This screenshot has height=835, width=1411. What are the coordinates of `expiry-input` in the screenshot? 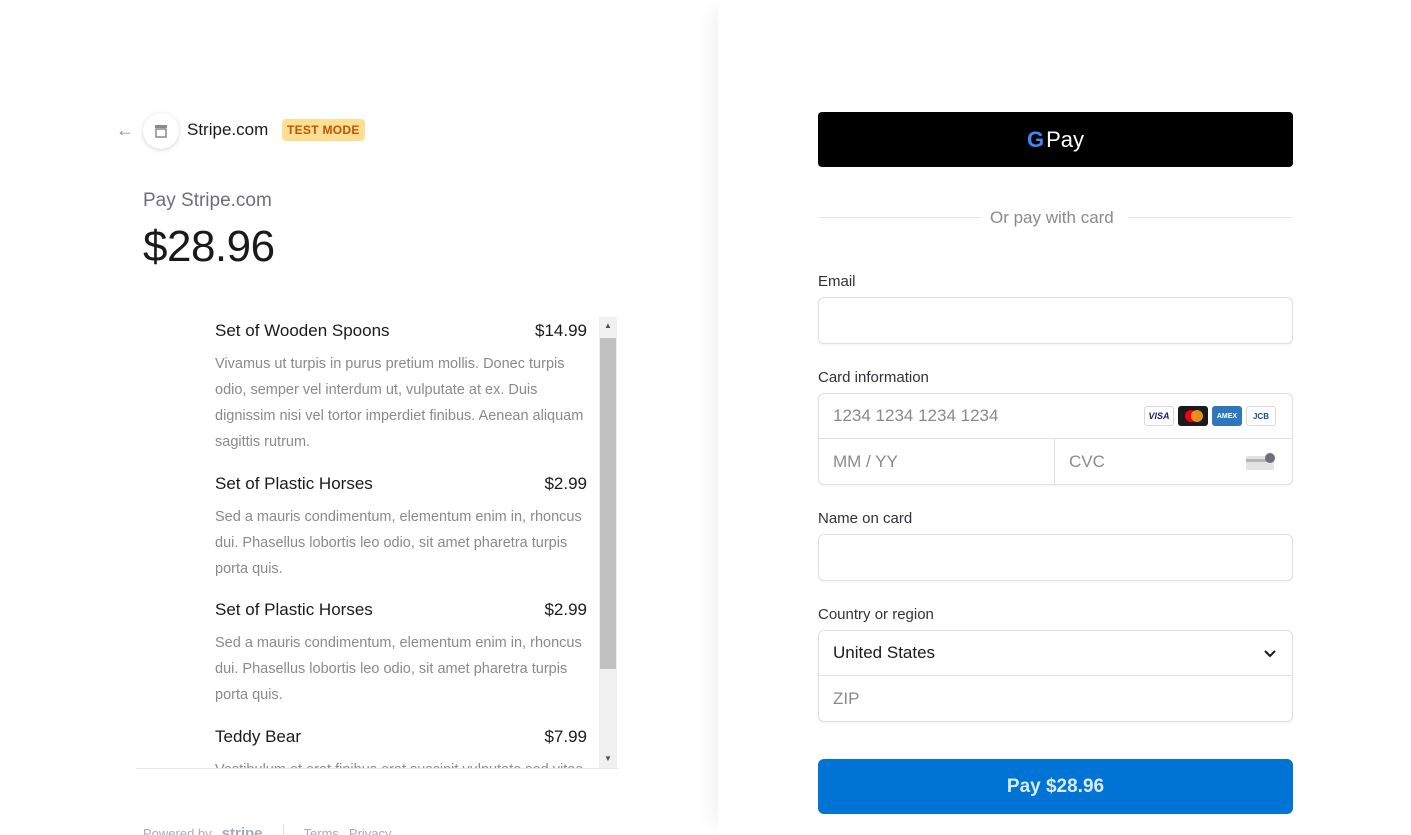 It's located at (936, 461).